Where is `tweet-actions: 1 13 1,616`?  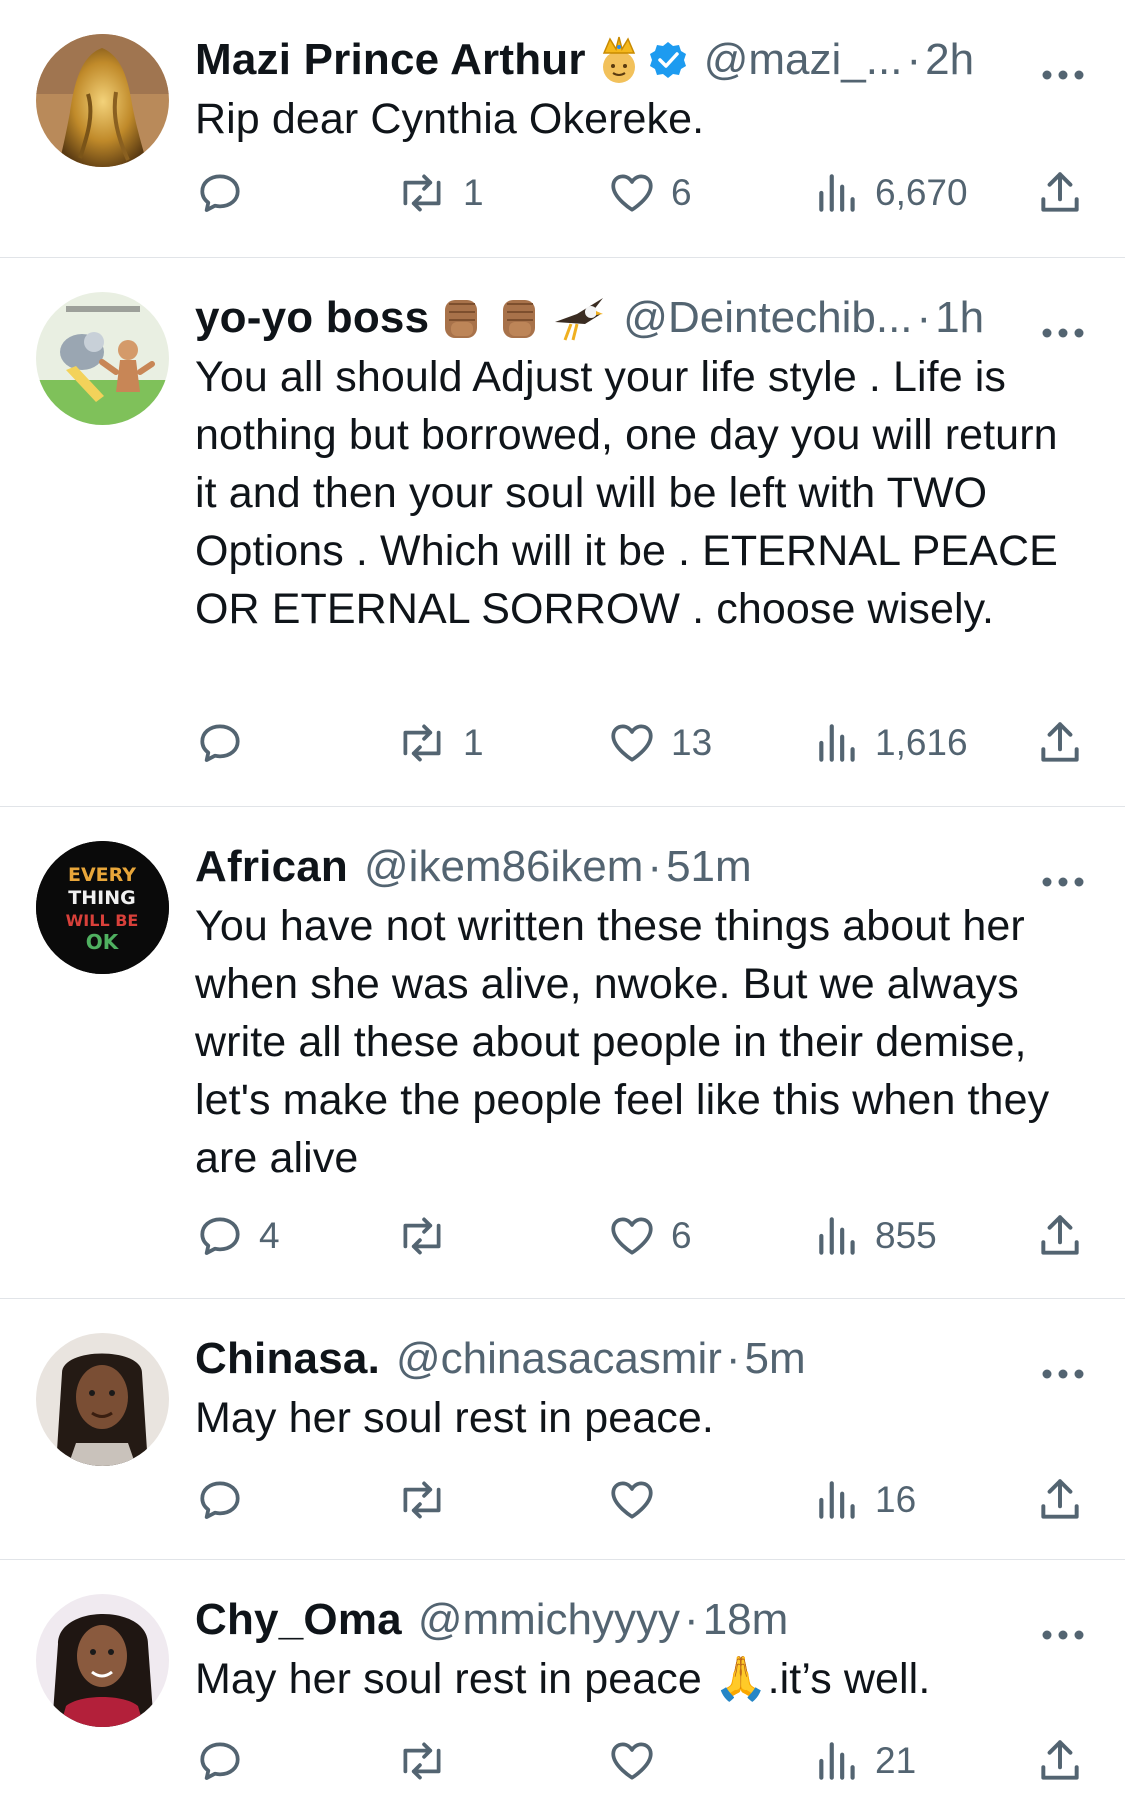
tweet-actions: 1 13 1,616 is located at coordinates (642, 743).